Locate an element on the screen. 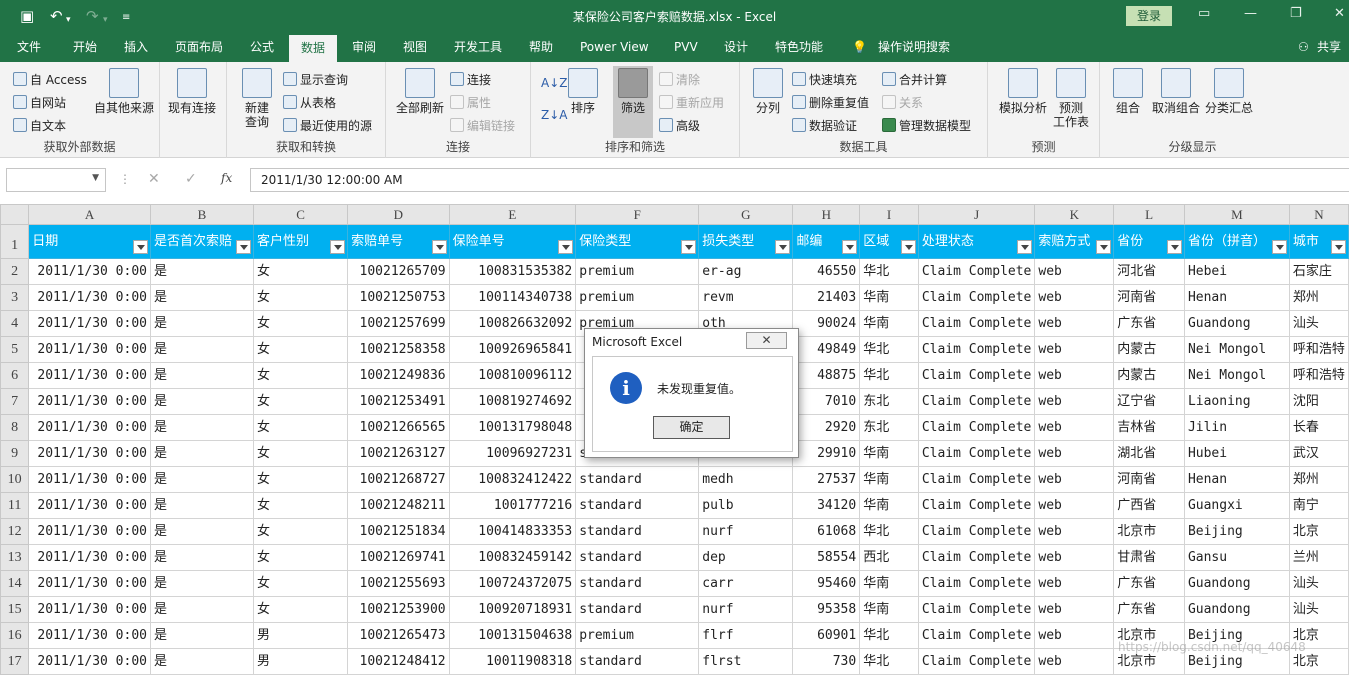  column-header: F is located at coordinates (637, 214).